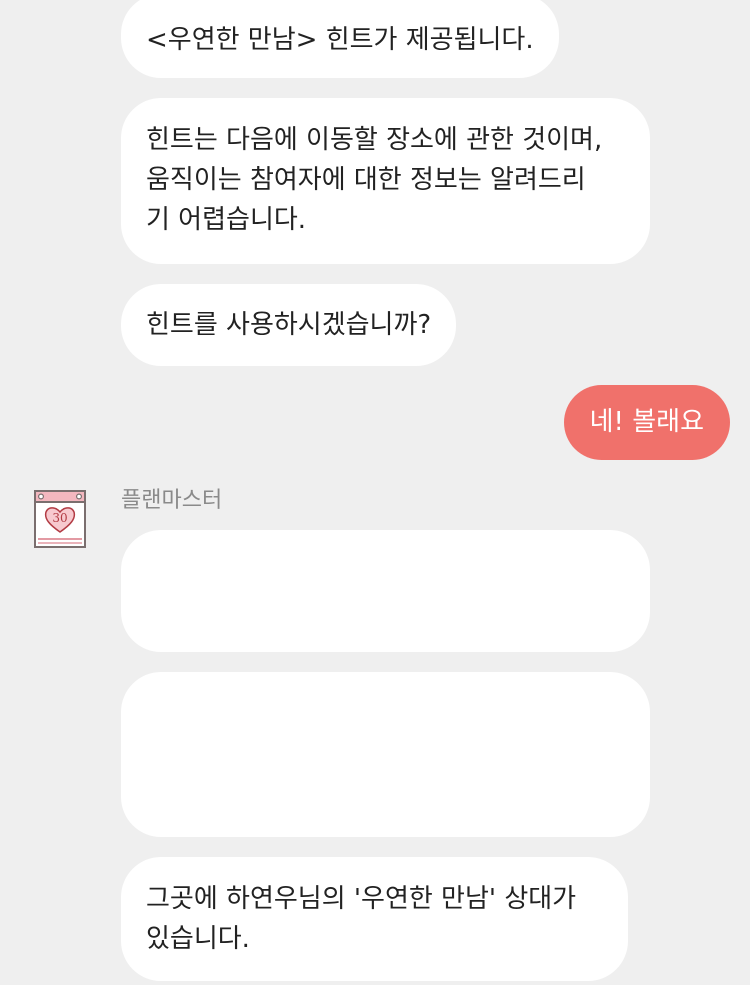 The height and width of the screenshot is (985, 750). Describe the element at coordinates (340, 39) in the screenshot. I see `bot-message-bubble: <우연한 만남> 힌트가 제공됩니다.` at that location.